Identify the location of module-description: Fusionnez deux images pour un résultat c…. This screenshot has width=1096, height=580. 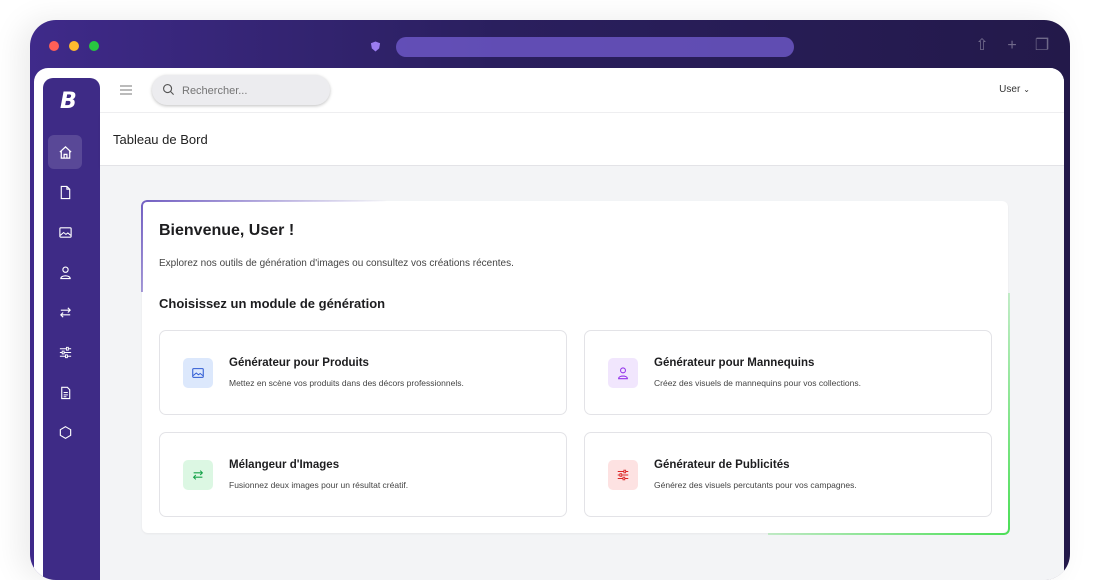
(319, 485).